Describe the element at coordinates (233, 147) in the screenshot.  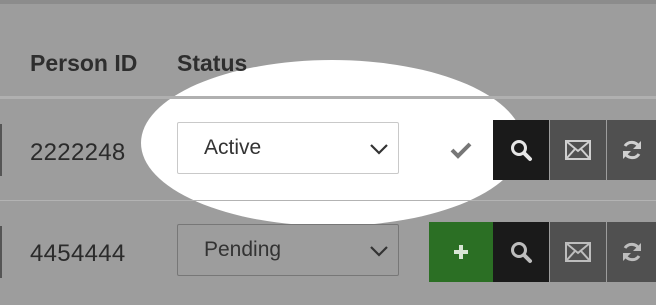
I see `status-select-value: Active` at that location.